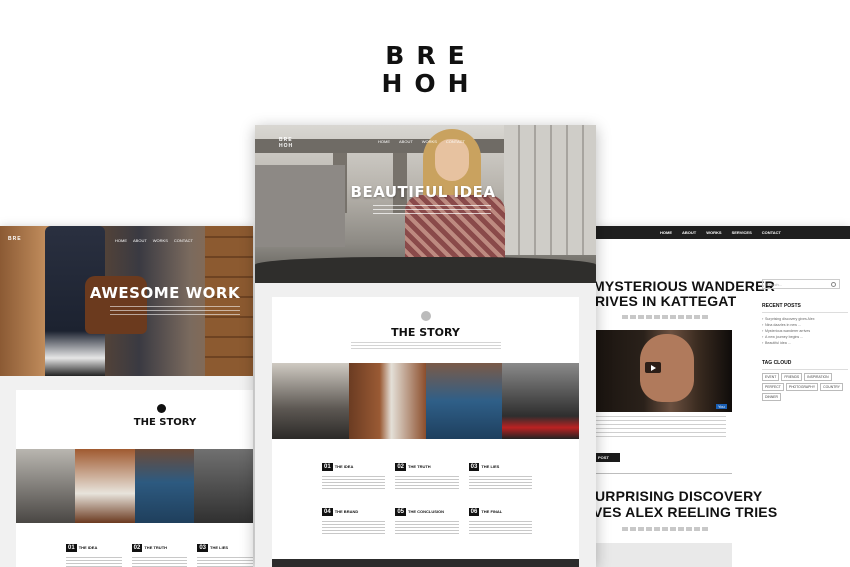 Image resolution: width=850 pixels, height=567 pixels. I want to click on item-label: THE FINAL, so click(492, 511).